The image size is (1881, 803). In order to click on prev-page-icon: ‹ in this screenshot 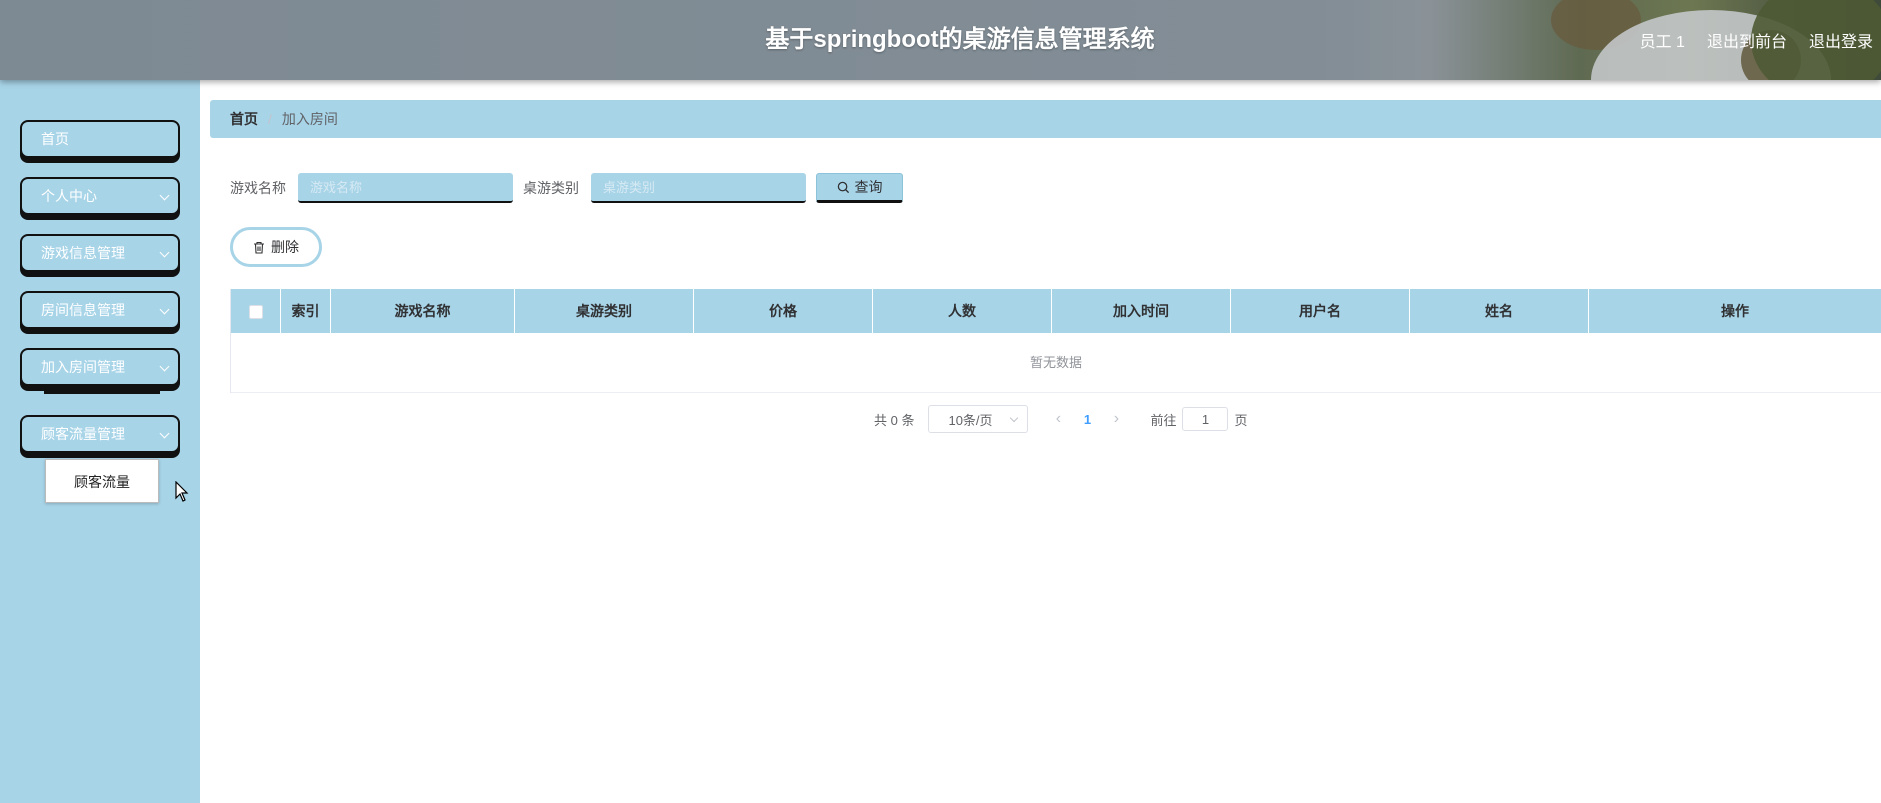, I will do `click(1058, 419)`.